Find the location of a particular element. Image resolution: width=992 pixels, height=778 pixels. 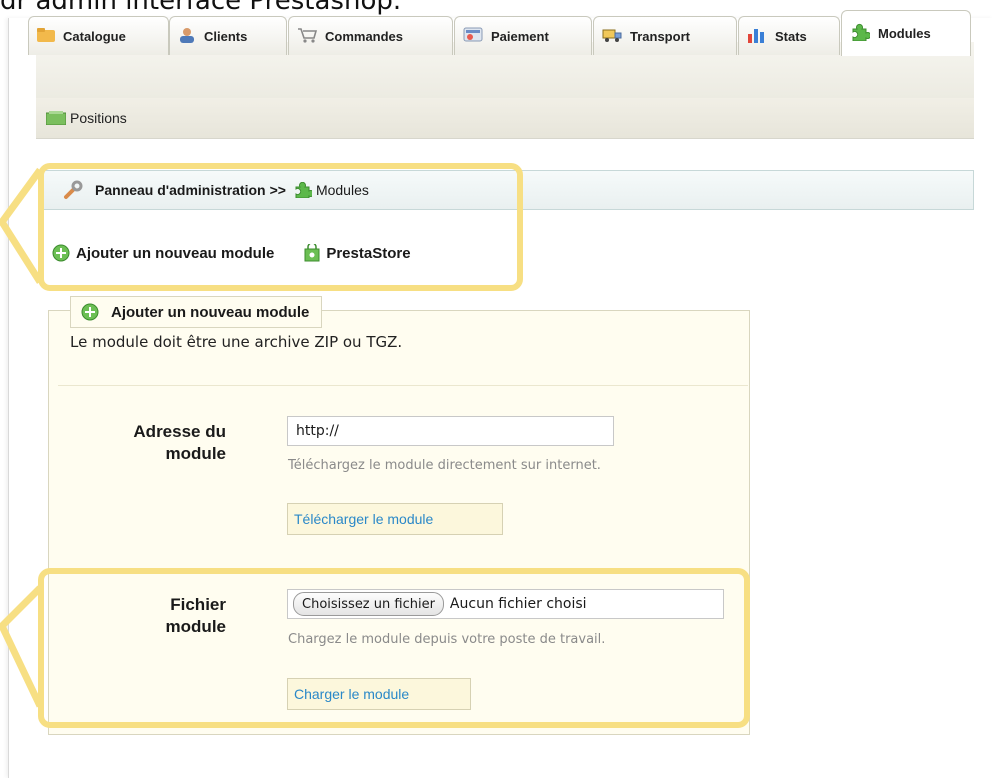

tab-stats: Stats is located at coordinates (789, 35).